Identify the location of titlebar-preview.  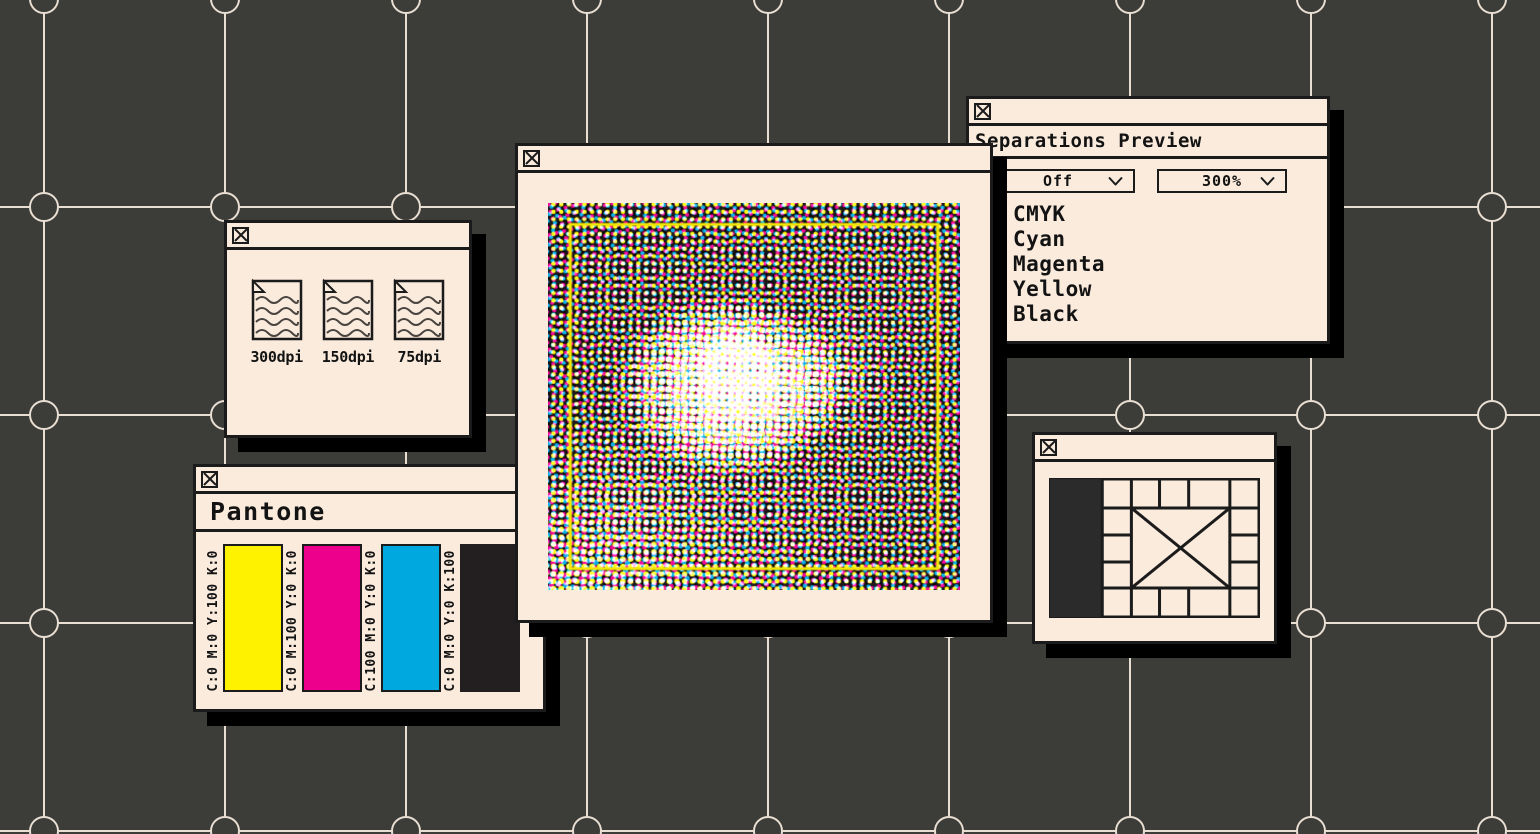
(754, 159).